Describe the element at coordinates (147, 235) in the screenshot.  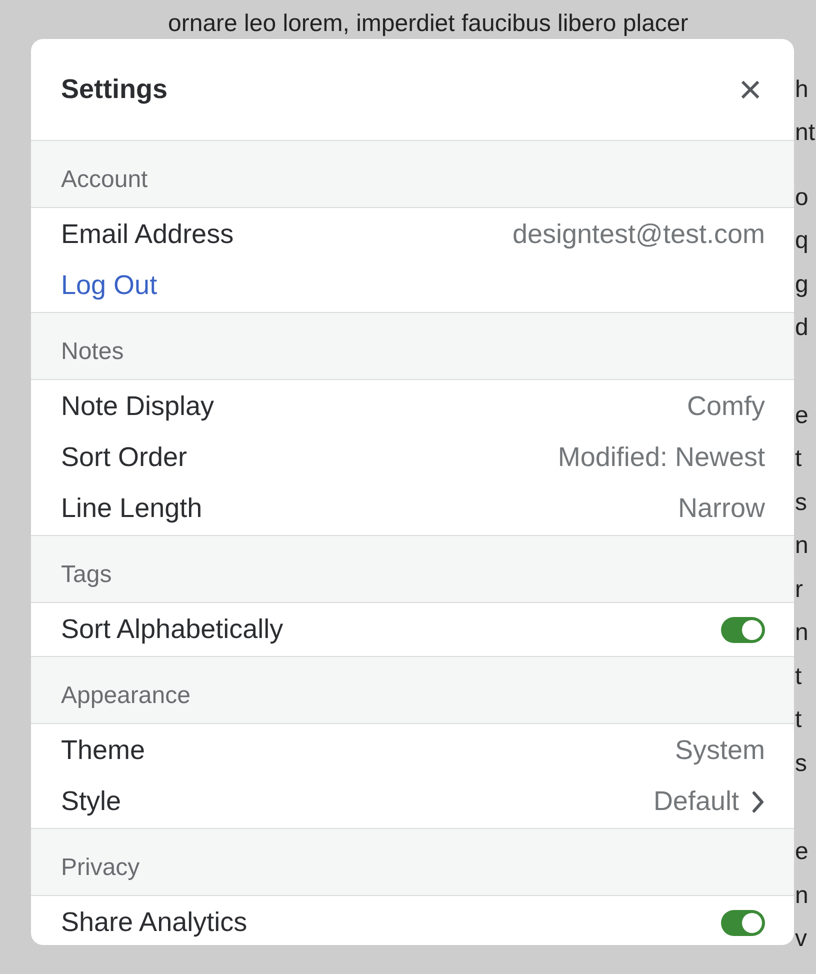
I see `setting-label: Email Address` at that location.